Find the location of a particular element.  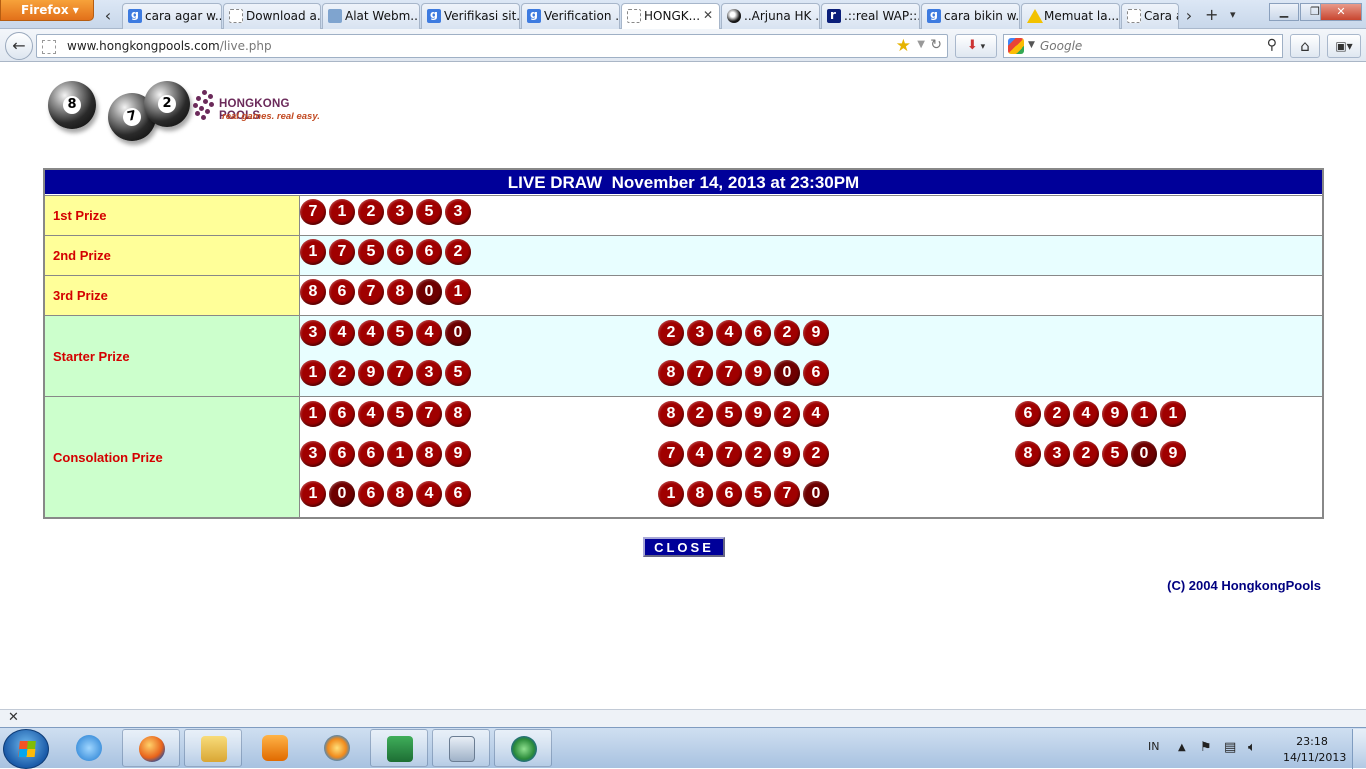

input-language: IN is located at coordinates (1153, 746).